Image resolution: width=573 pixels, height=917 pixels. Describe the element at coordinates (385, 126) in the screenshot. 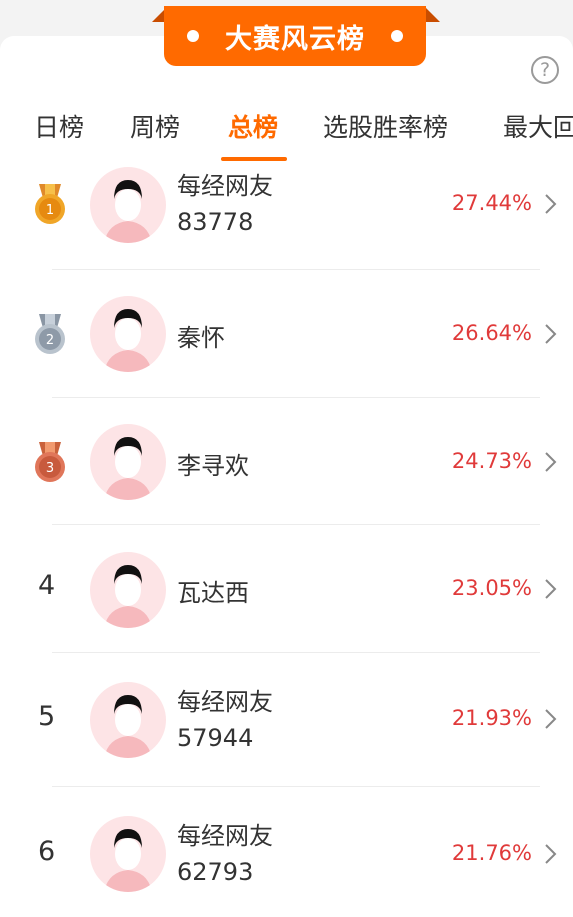

I see `tab-stock-win-rate: 选股胜率榜` at that location.